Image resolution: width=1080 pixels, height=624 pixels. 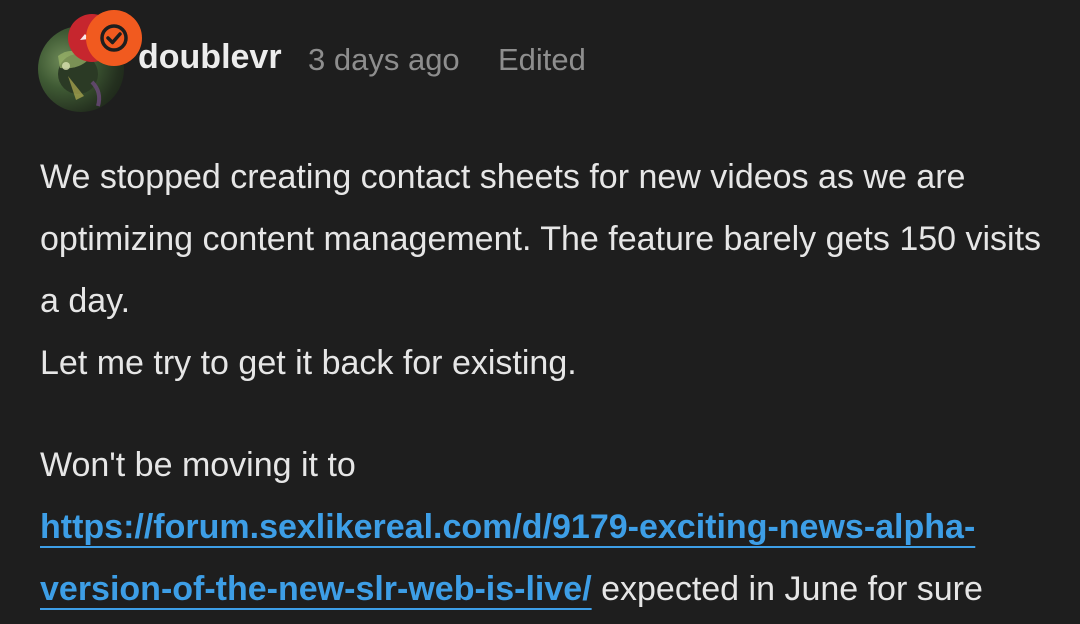 What do you see at coordinates (384, 60) in the screenshot?
I see `comment-timestamp: 3 days ago` at bounding box center [384, 60].